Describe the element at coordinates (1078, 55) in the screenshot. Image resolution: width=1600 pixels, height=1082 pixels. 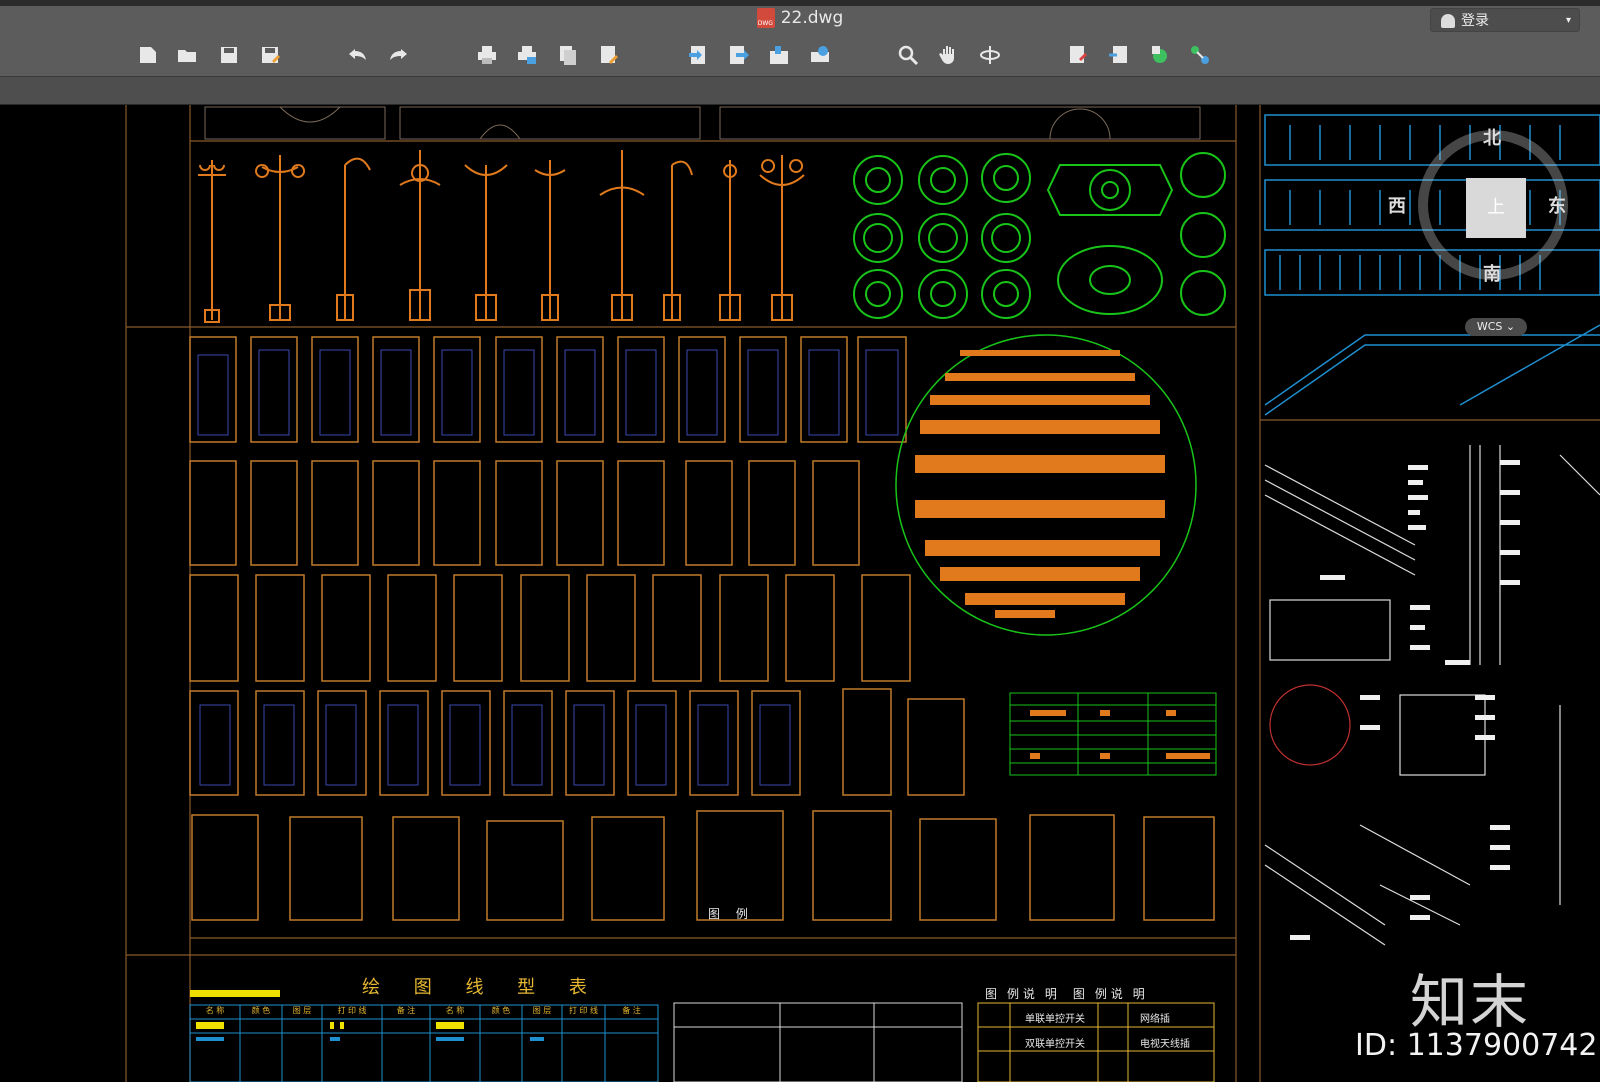
I see `layer-icon` at that location.